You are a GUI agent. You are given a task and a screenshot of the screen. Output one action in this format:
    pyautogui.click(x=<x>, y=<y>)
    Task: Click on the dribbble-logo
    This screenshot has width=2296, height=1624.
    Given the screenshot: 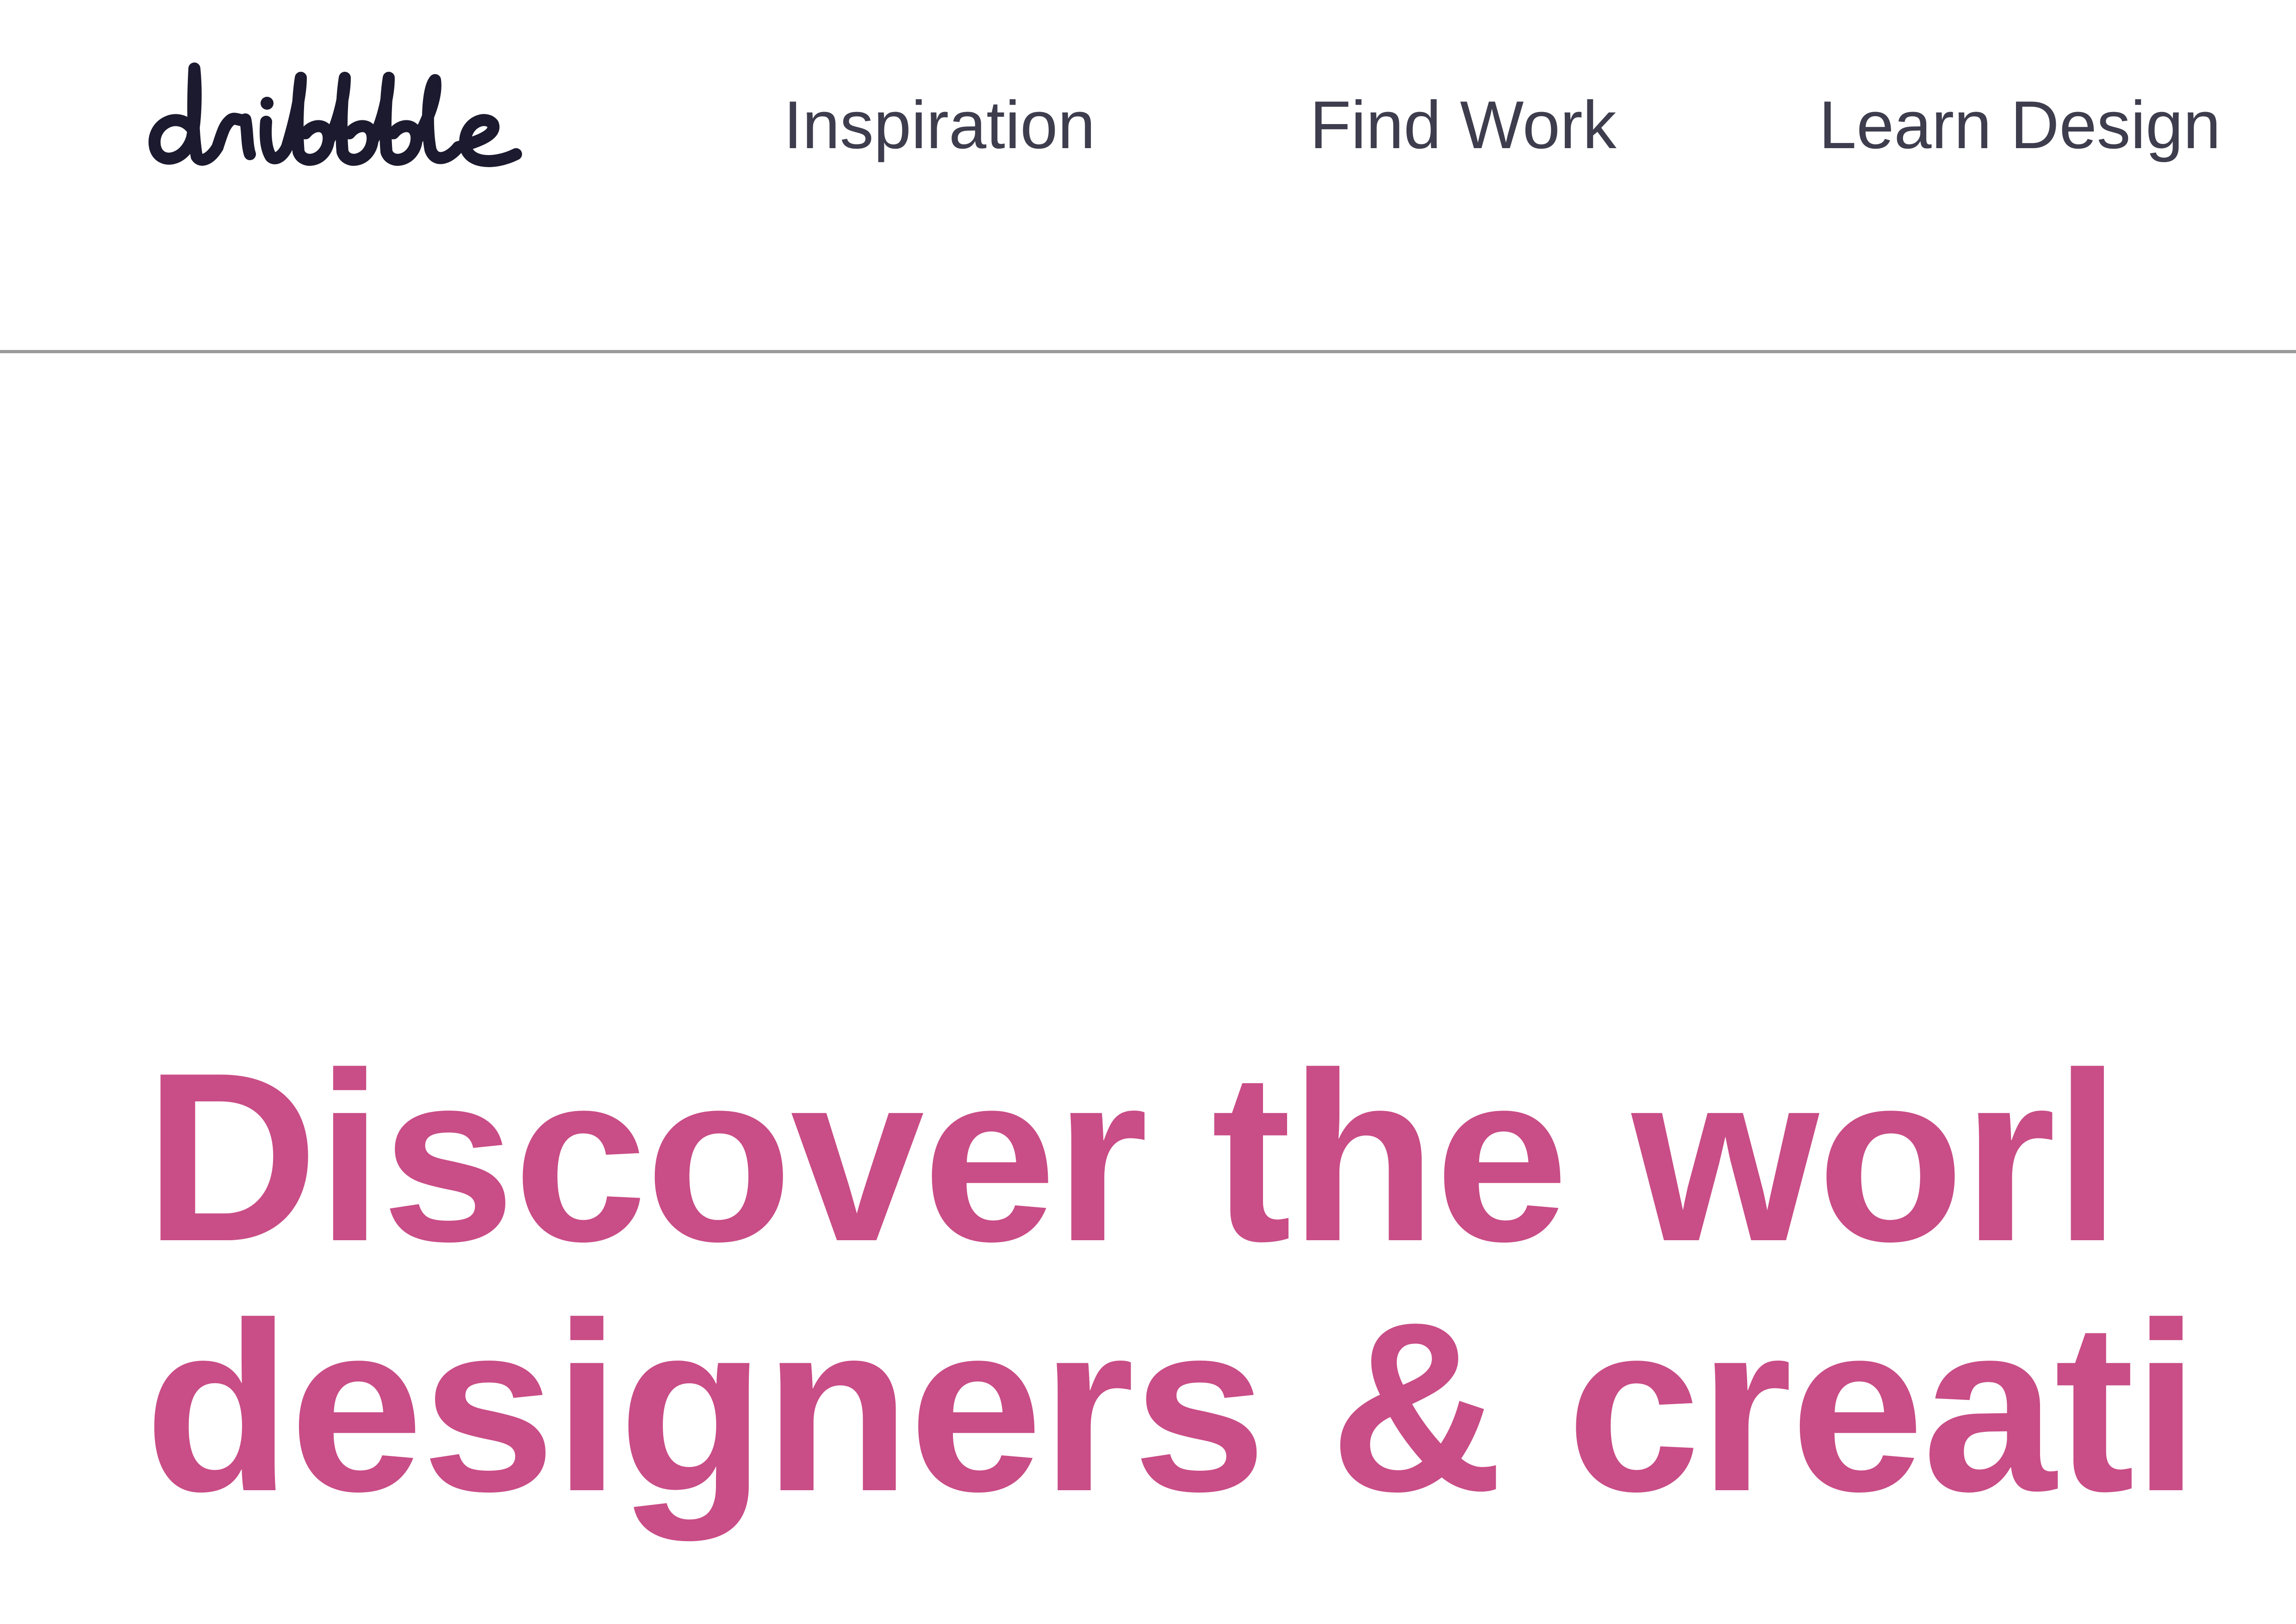 What is the action you would take?
    pyautogui.click(x=340, y=117)
    